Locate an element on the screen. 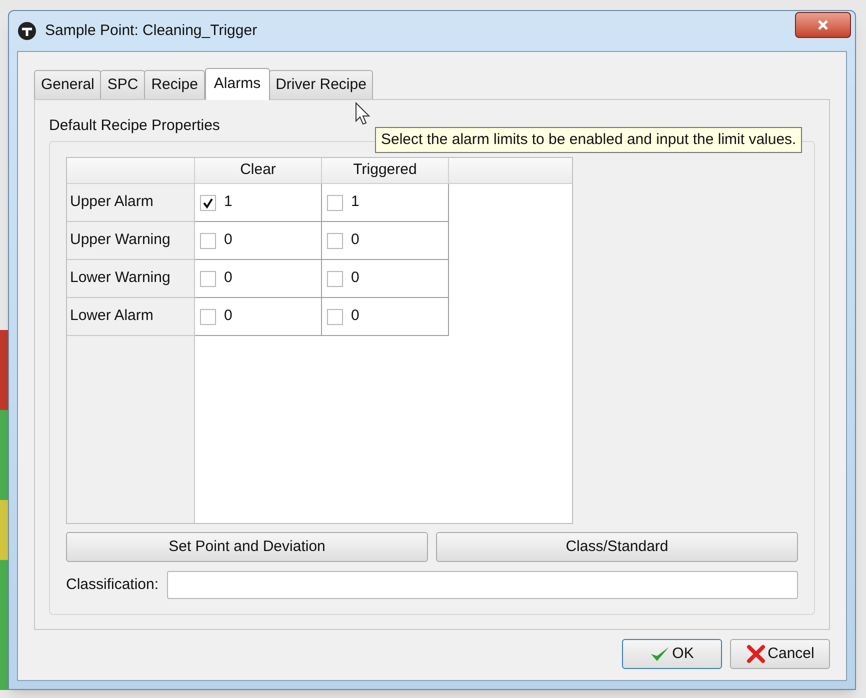 Image resolution: width=866 pixels, height=698 pixels. checkmark-icon is located at coordinates (660, 654).